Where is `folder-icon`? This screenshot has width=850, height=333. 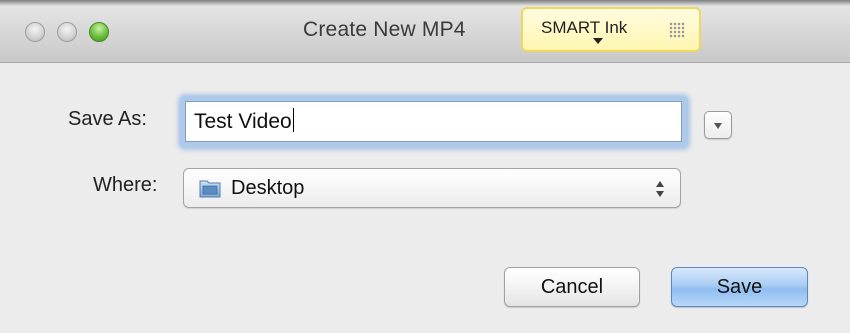 folder-icon is located at coordinates (210, 189).